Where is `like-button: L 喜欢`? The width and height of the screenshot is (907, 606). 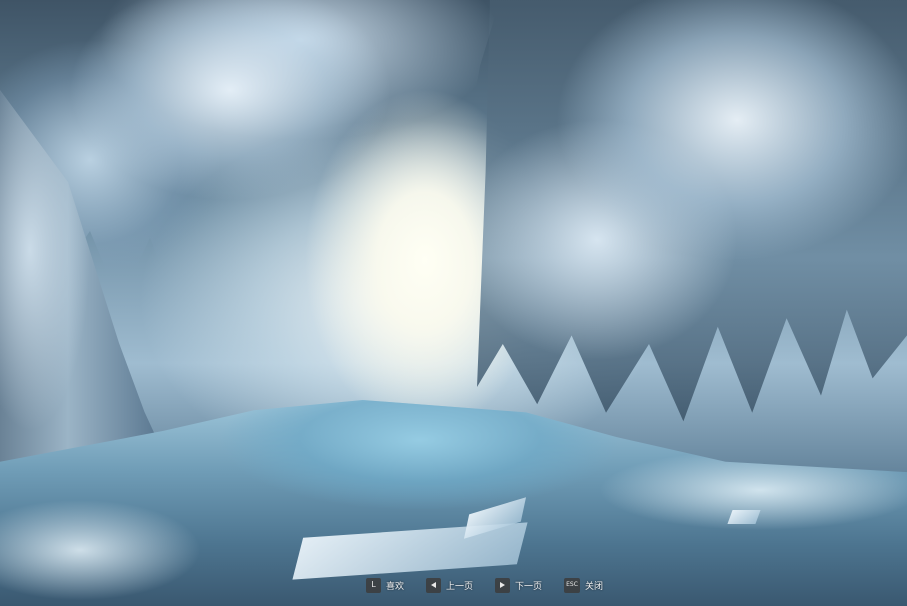 like-button: L 喜欢 is located at coordinates (385, 585).